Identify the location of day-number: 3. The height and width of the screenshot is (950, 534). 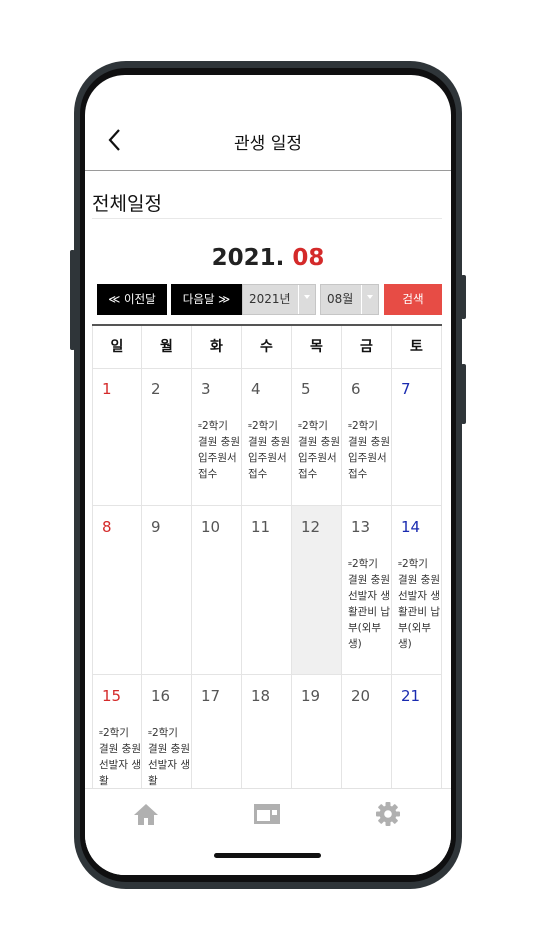
(206, 389).